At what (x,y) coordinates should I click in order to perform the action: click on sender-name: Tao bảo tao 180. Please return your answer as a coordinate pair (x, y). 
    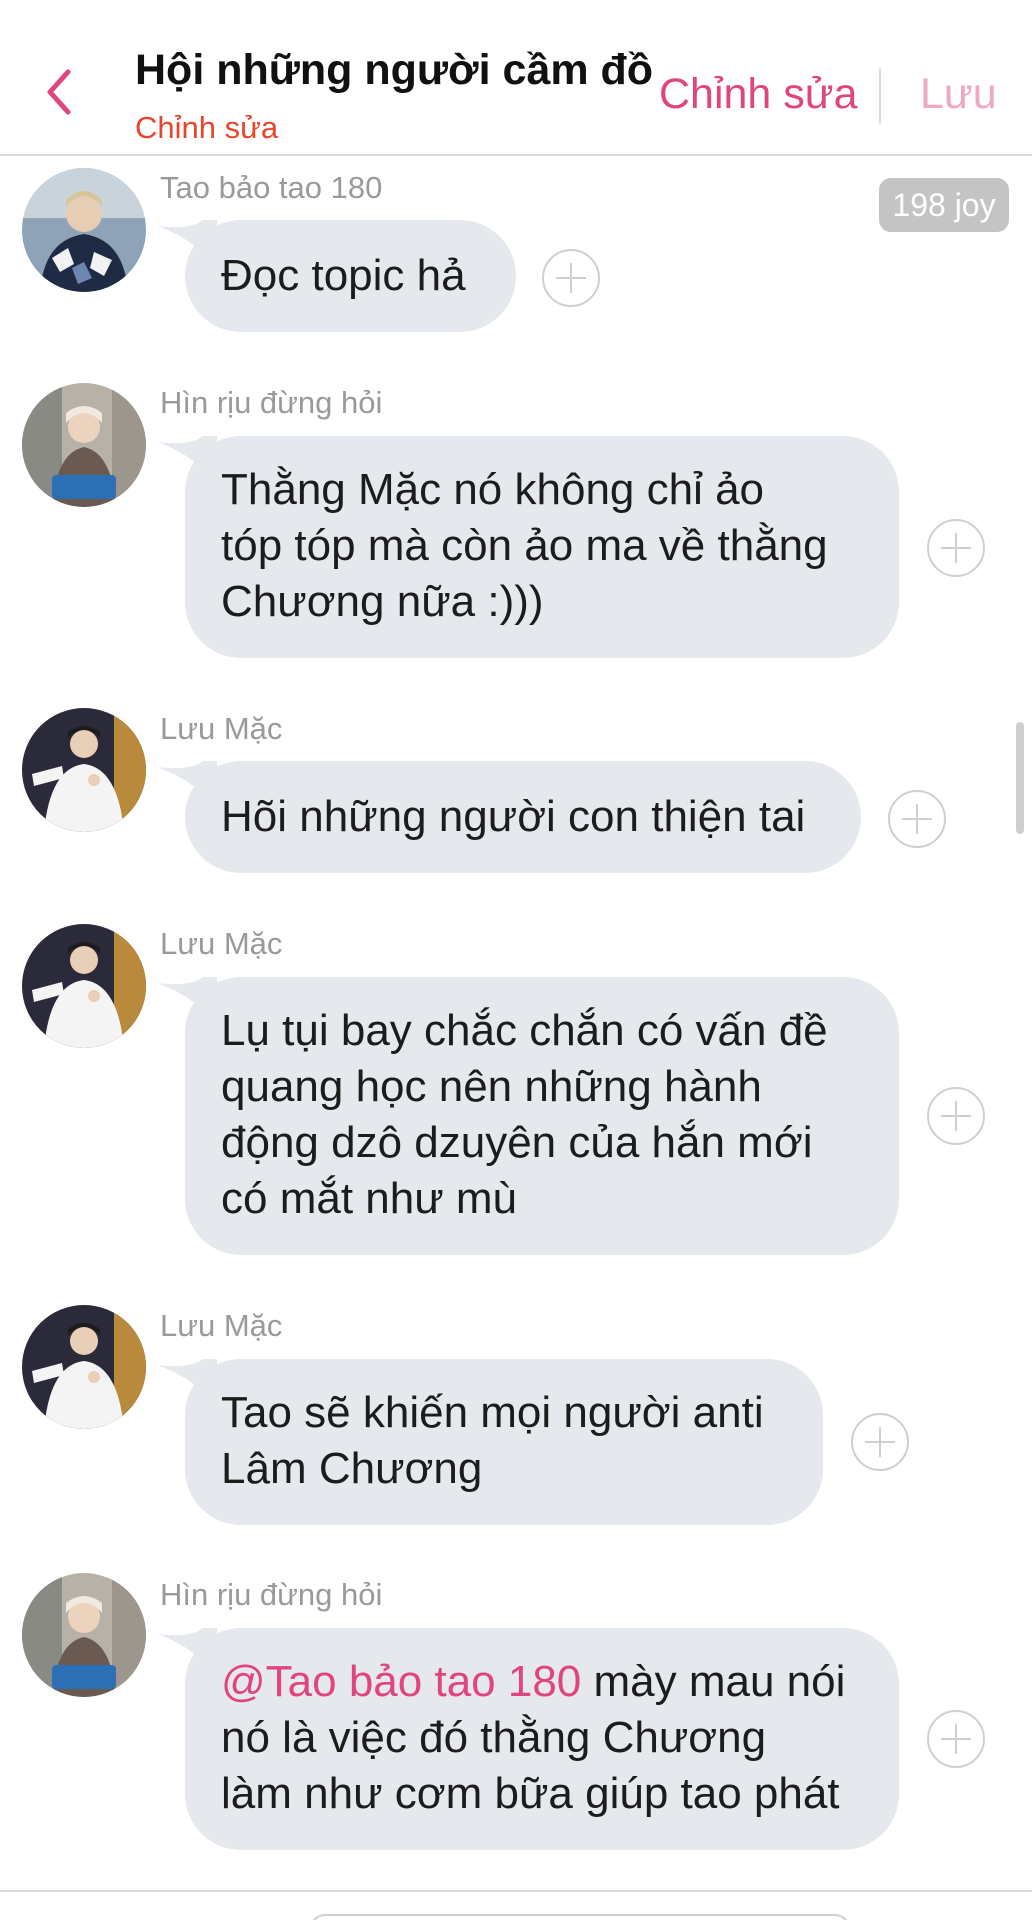
    Looking at the image, I should click on (271, 187).